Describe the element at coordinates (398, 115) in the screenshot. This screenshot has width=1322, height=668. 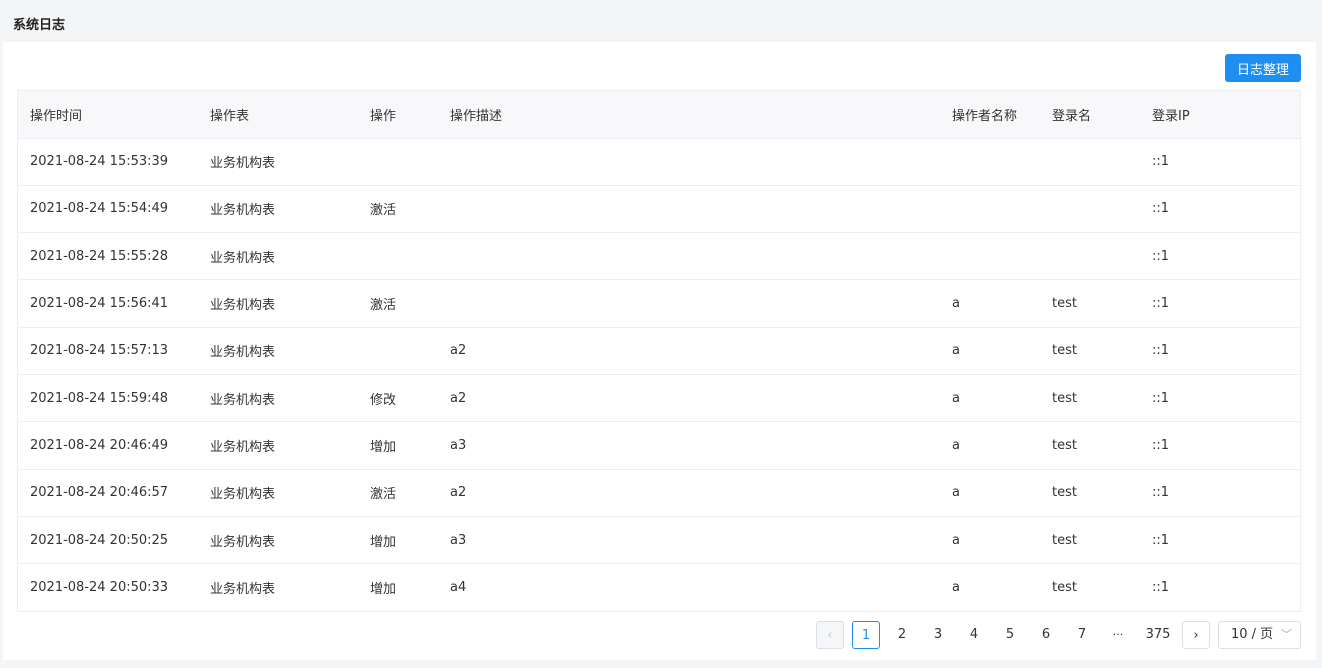
I see `column-header: 操作` at that location.